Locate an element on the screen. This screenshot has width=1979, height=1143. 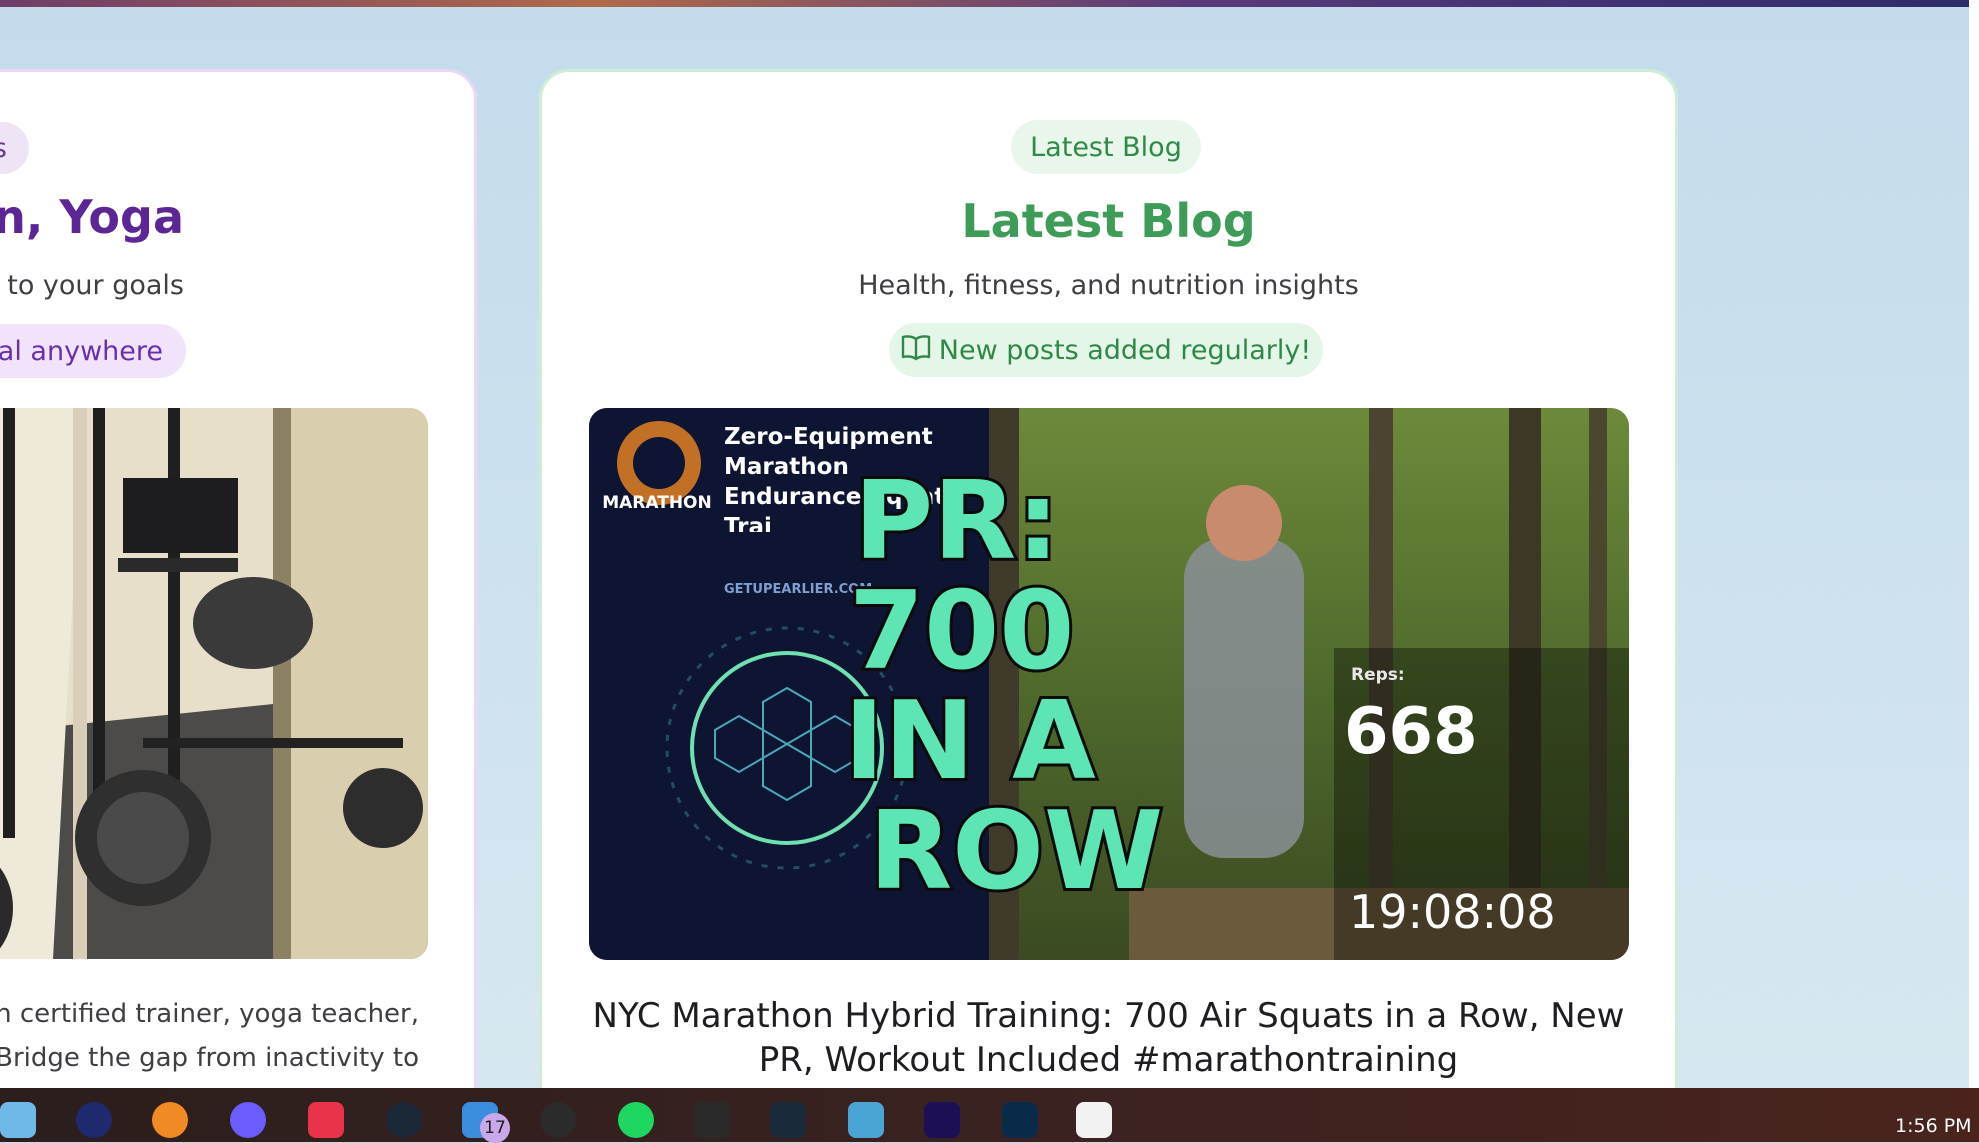
premiere-icon is located at coordinates (942, 1120).